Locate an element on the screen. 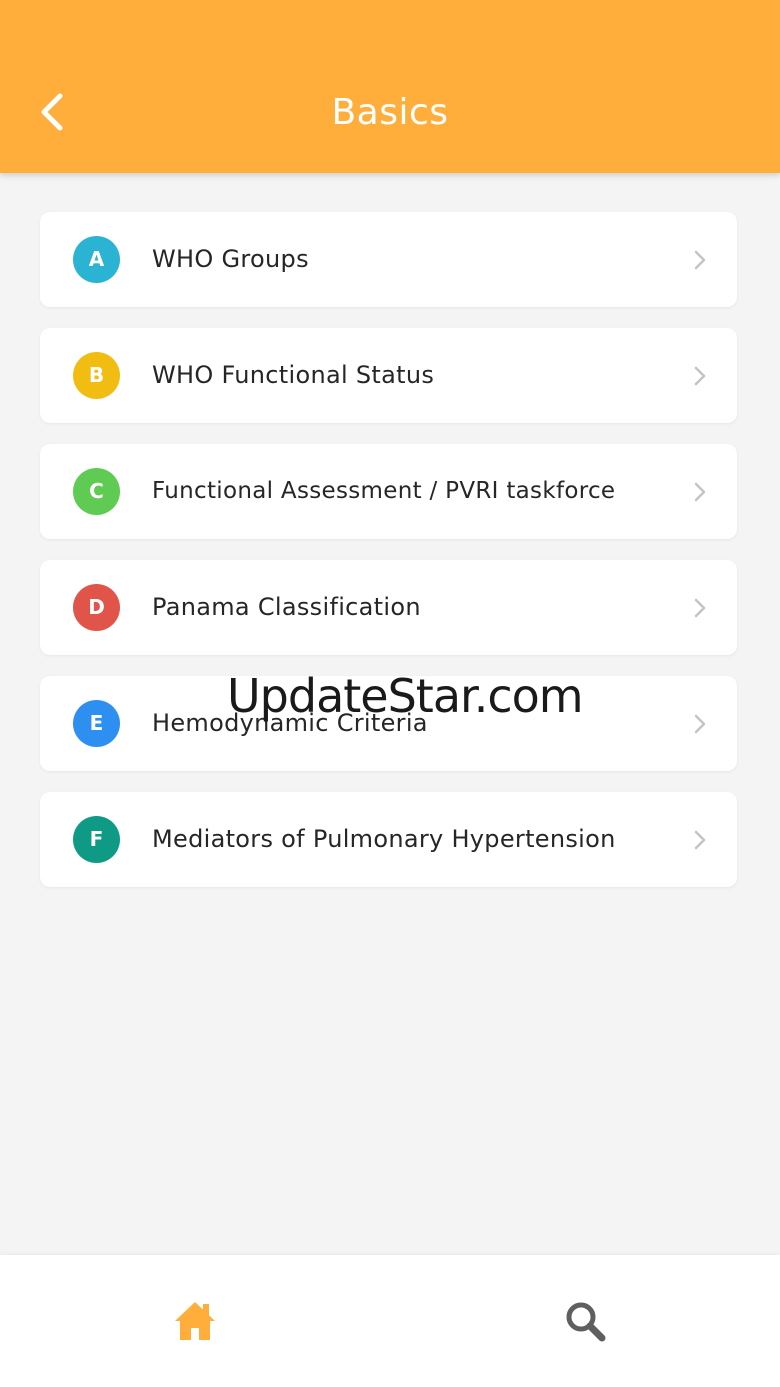  list-item-who-groups: A WHO Groups is located at coordinates (388, 259).